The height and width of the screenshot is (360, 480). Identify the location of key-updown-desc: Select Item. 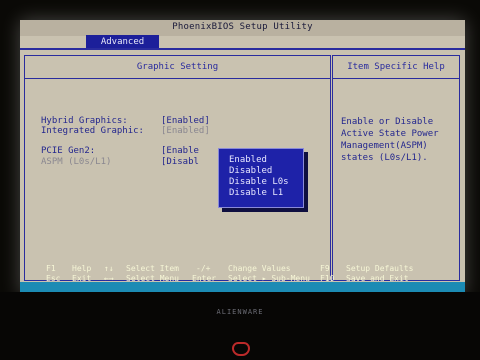
(152, 268).